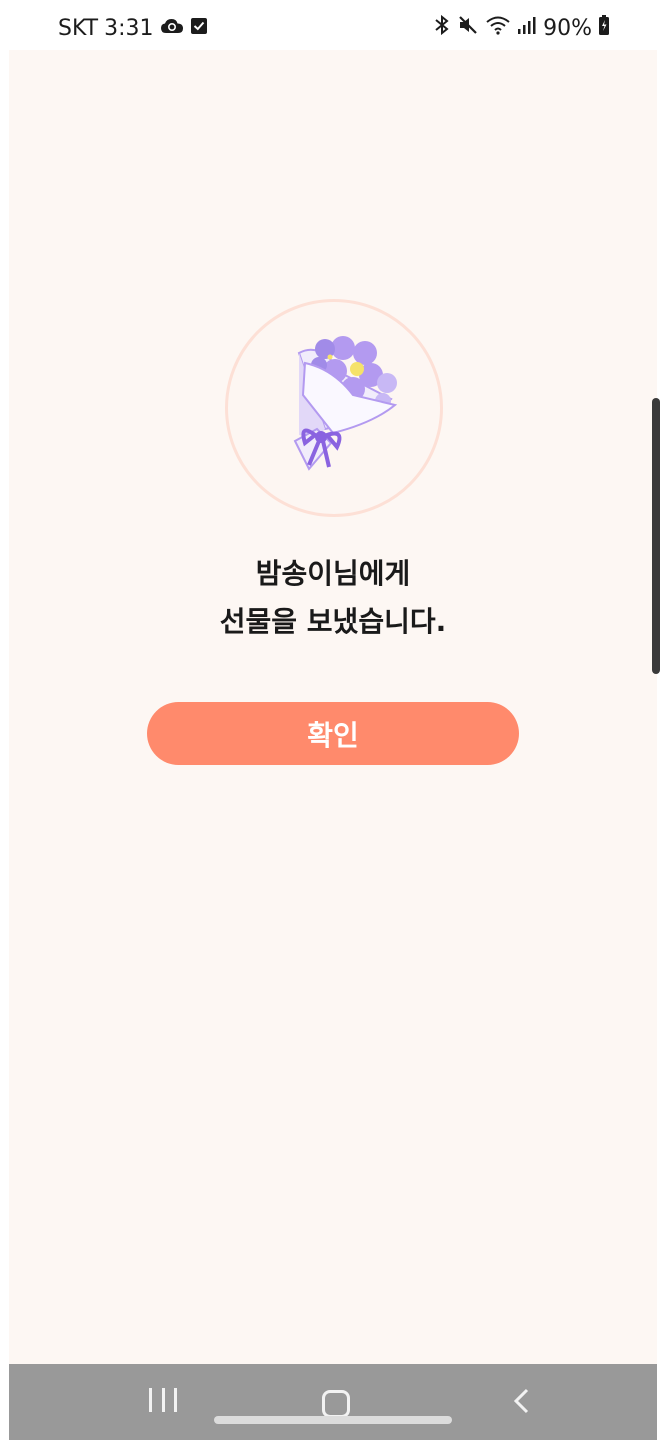 This screenshot has width=666, height=1440. What do you see at coordinates (129, 28) in the screenshot?
I see `clock: 3:31` at bounding box center [129, 28].